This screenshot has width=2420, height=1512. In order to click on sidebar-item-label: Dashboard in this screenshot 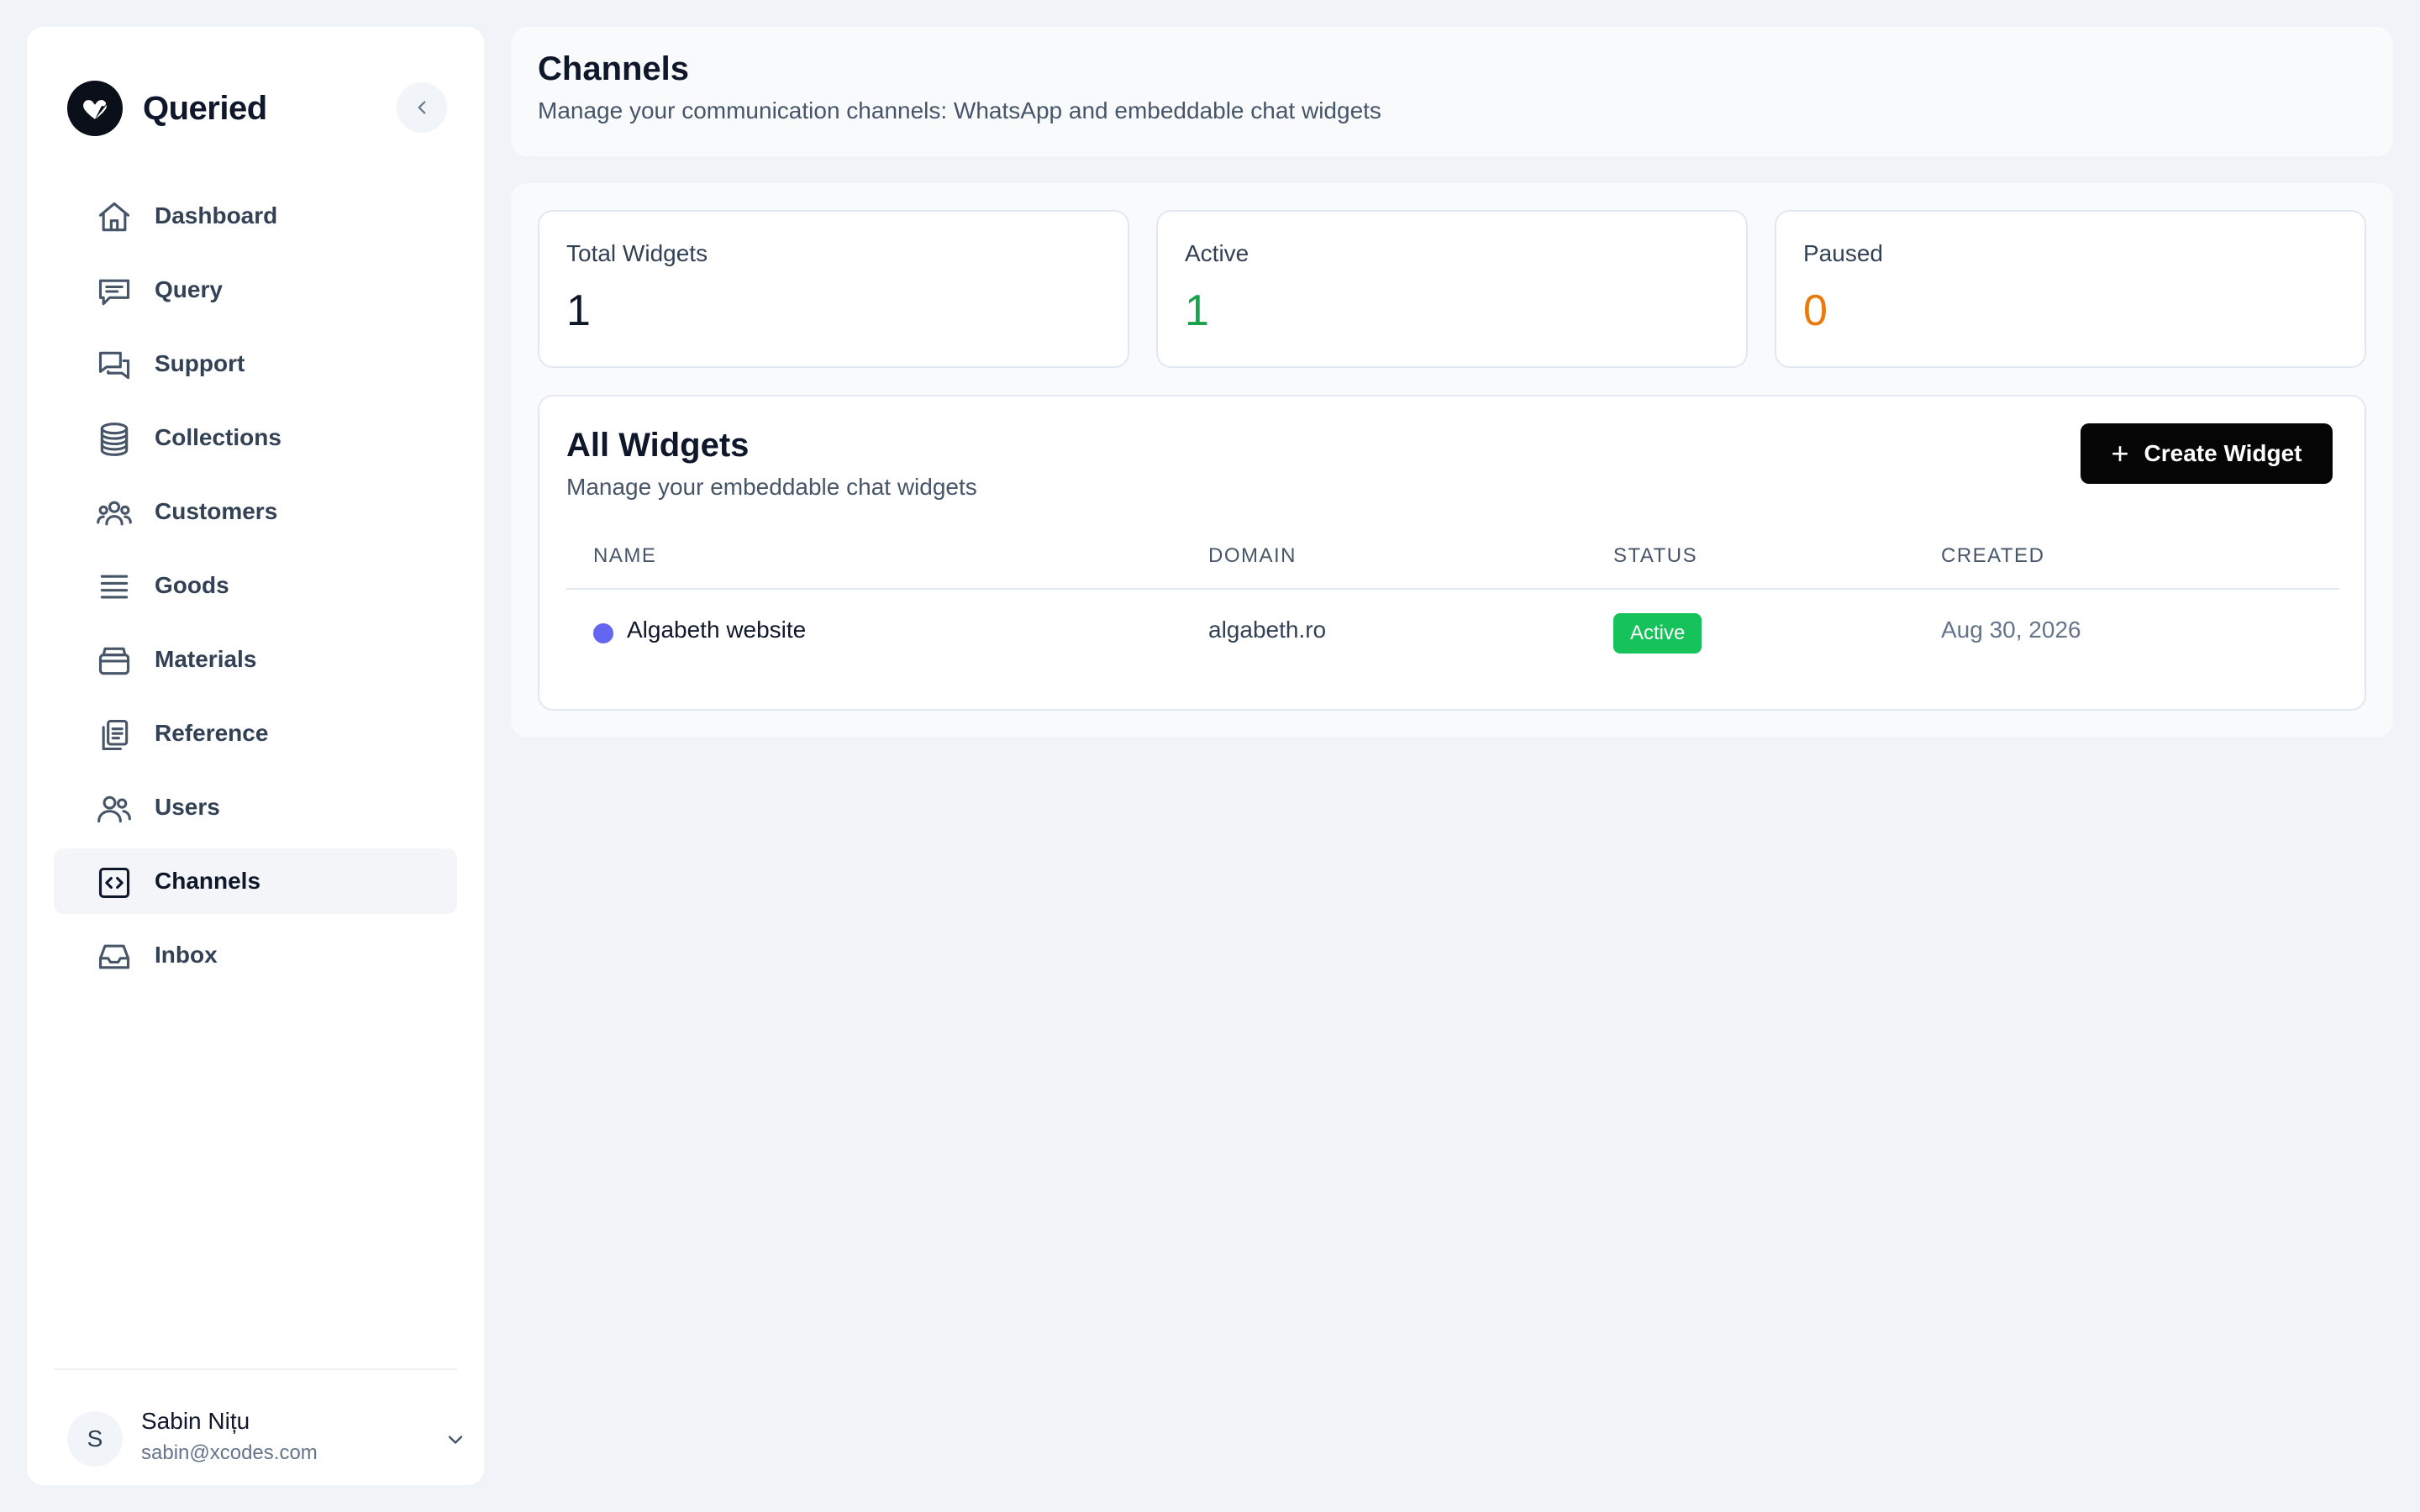, I will do `click(217, 215)`.